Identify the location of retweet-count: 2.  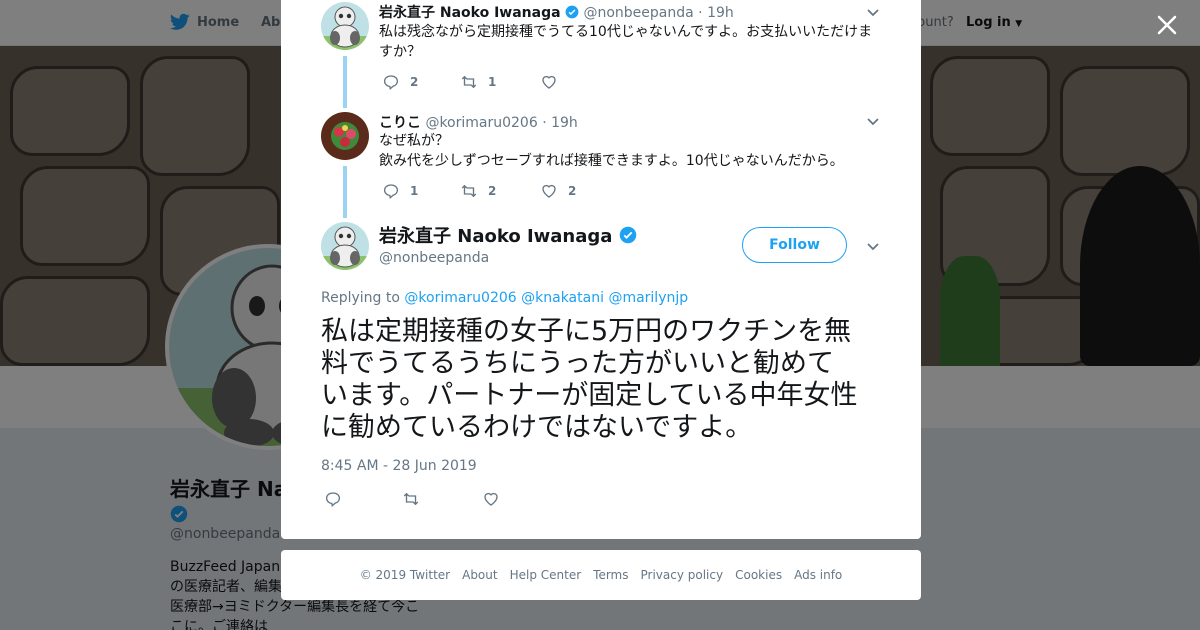
(492, 191).